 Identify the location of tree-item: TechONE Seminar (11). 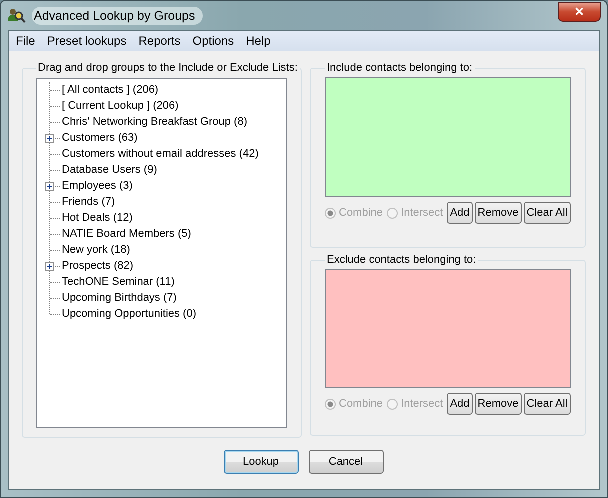
(118, 282).